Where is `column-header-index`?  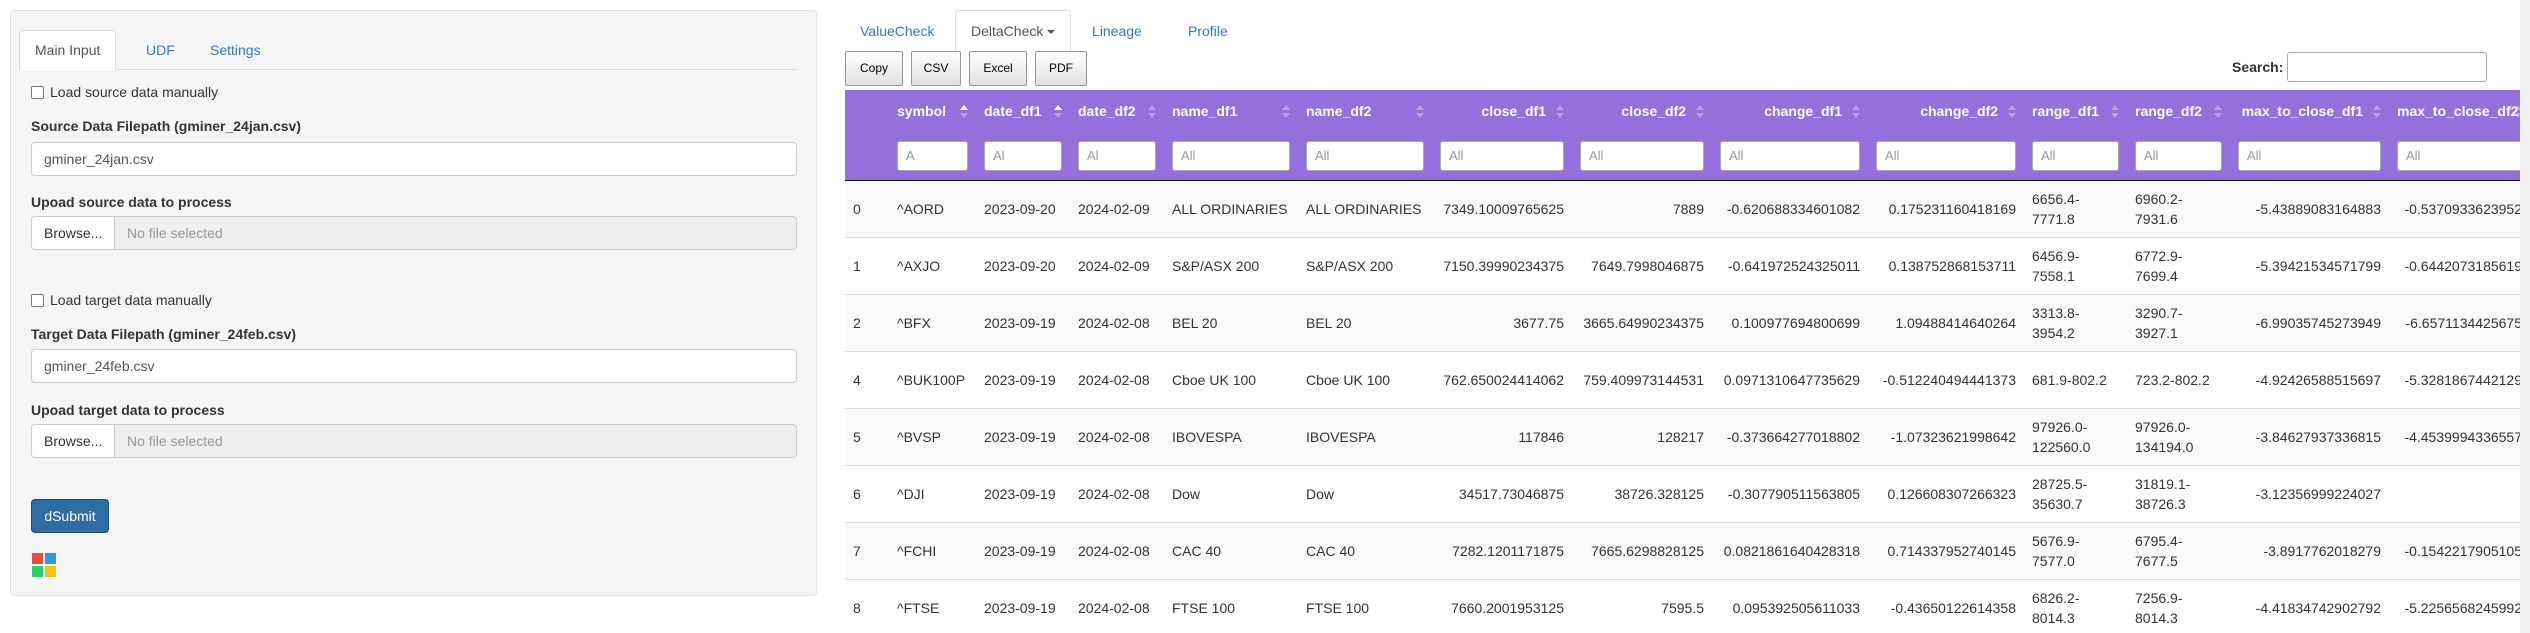
column-header-index is located at coordinates (867, 111).